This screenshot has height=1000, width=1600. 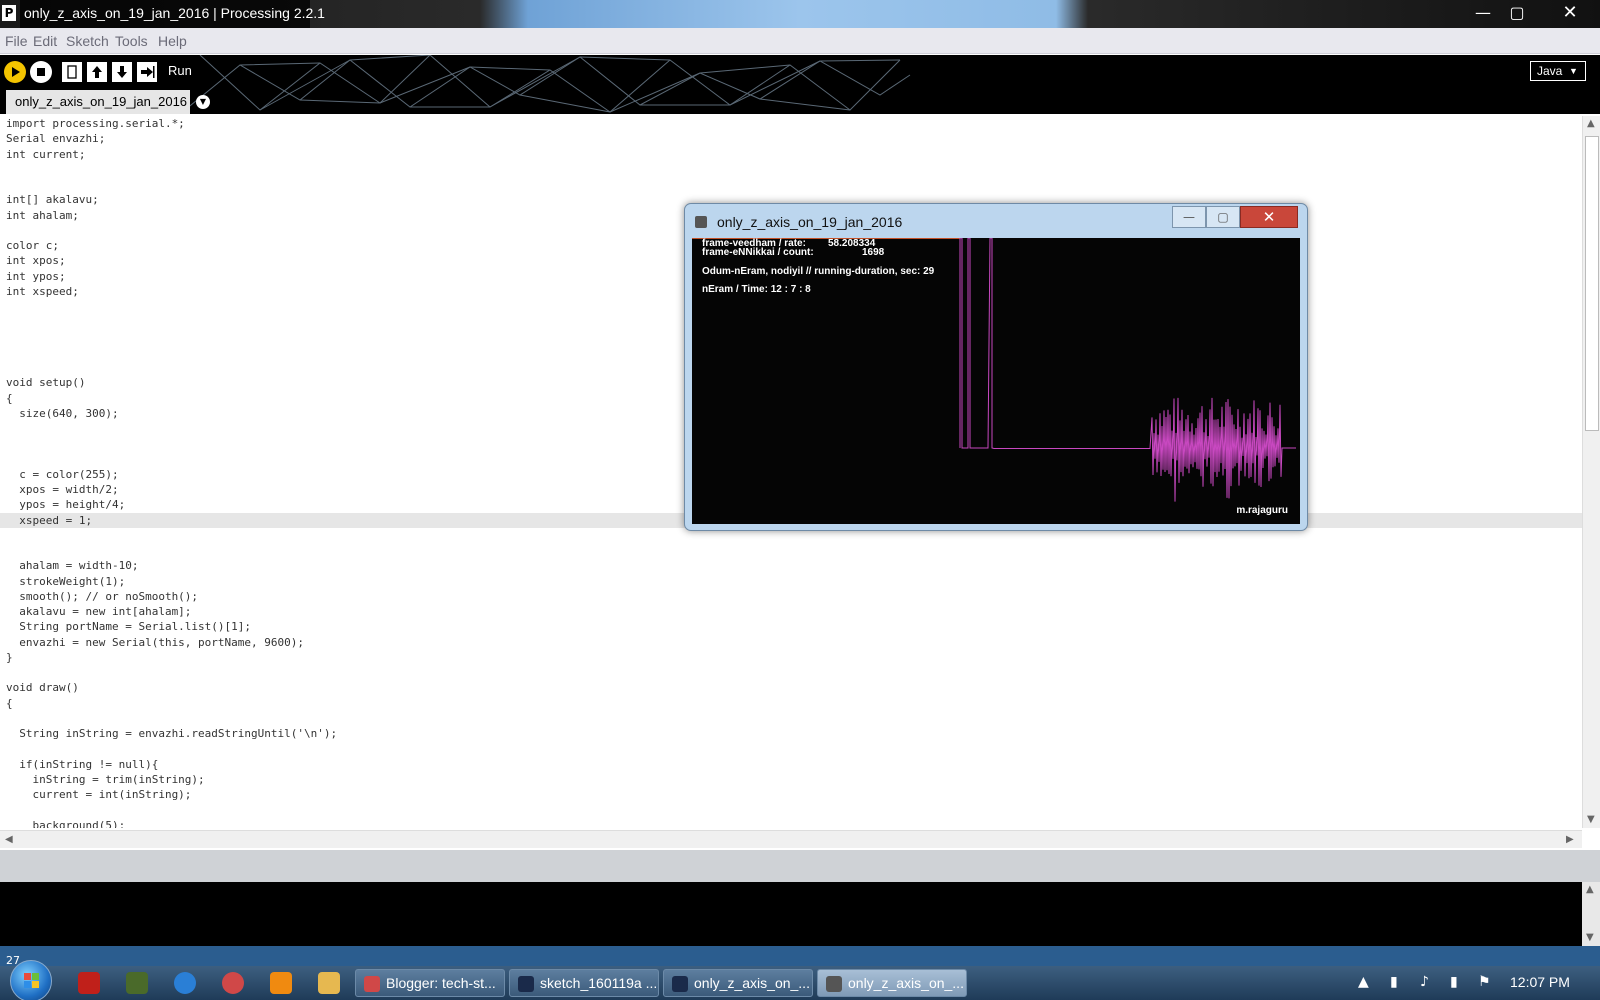 I want to click on mode-label: Java, so click(x=1550, y=71).